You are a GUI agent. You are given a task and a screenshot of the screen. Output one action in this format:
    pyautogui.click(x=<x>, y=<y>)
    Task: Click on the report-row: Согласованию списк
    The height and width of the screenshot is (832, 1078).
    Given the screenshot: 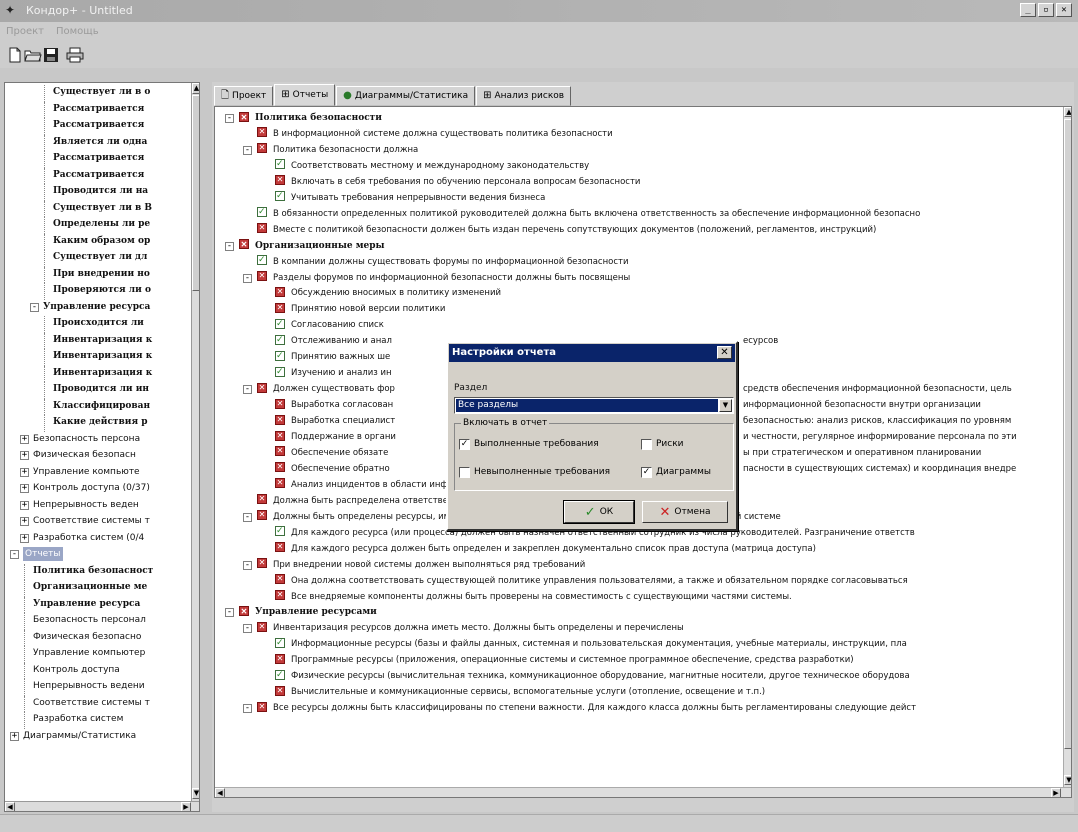 What is the action you would take?
    pyautogui.click(x=329, y=325)
    